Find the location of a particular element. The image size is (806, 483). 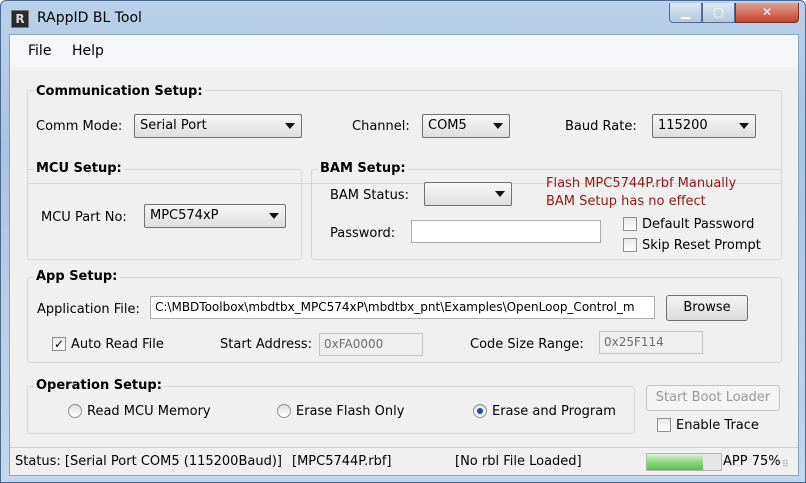

communication-setup-title: Communication Setup: is located at coordinates (119, 91).